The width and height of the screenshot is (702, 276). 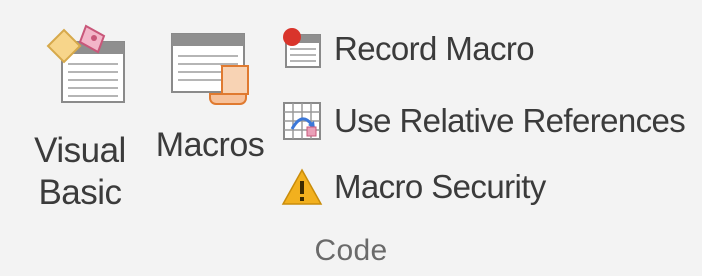 I want to click on macro-security-button: Macro Security, so click(x=413, y=187).